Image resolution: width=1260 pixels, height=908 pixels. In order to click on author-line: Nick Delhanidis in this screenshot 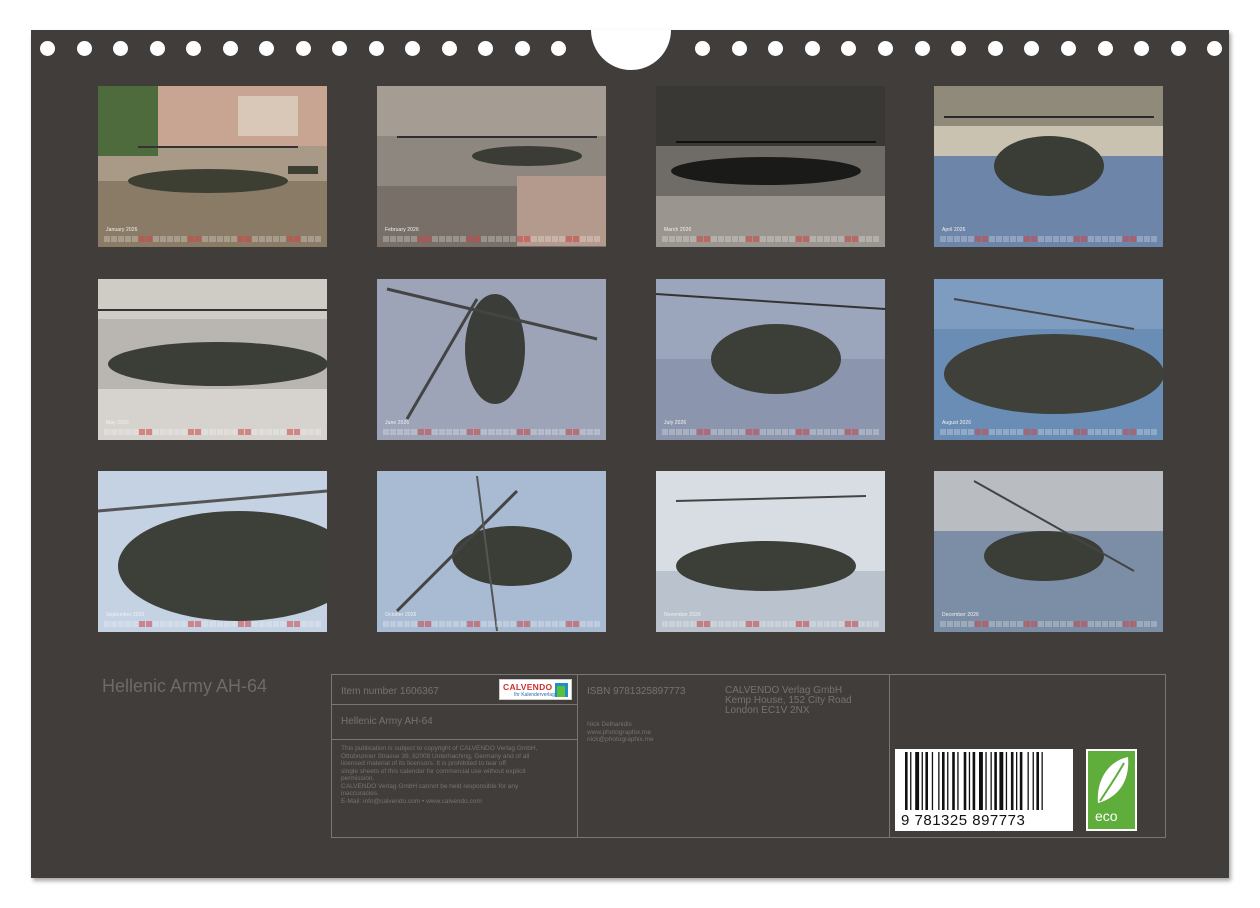, I will do `click(609, 724)`.